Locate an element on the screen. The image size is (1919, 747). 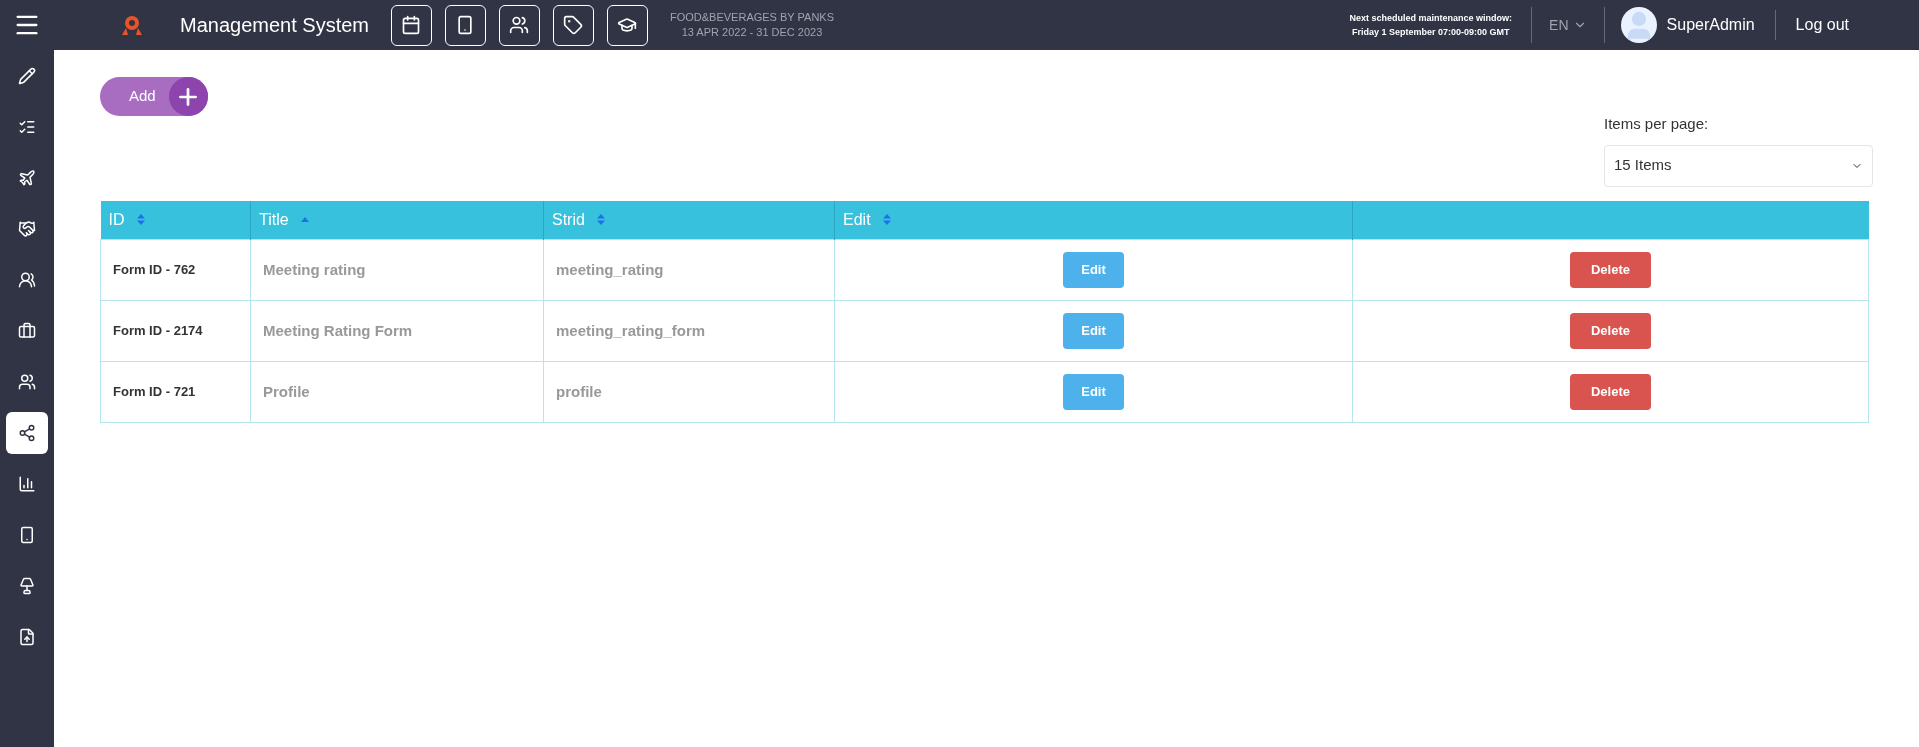
column-header: Strid is located at coordinates (689, 220).